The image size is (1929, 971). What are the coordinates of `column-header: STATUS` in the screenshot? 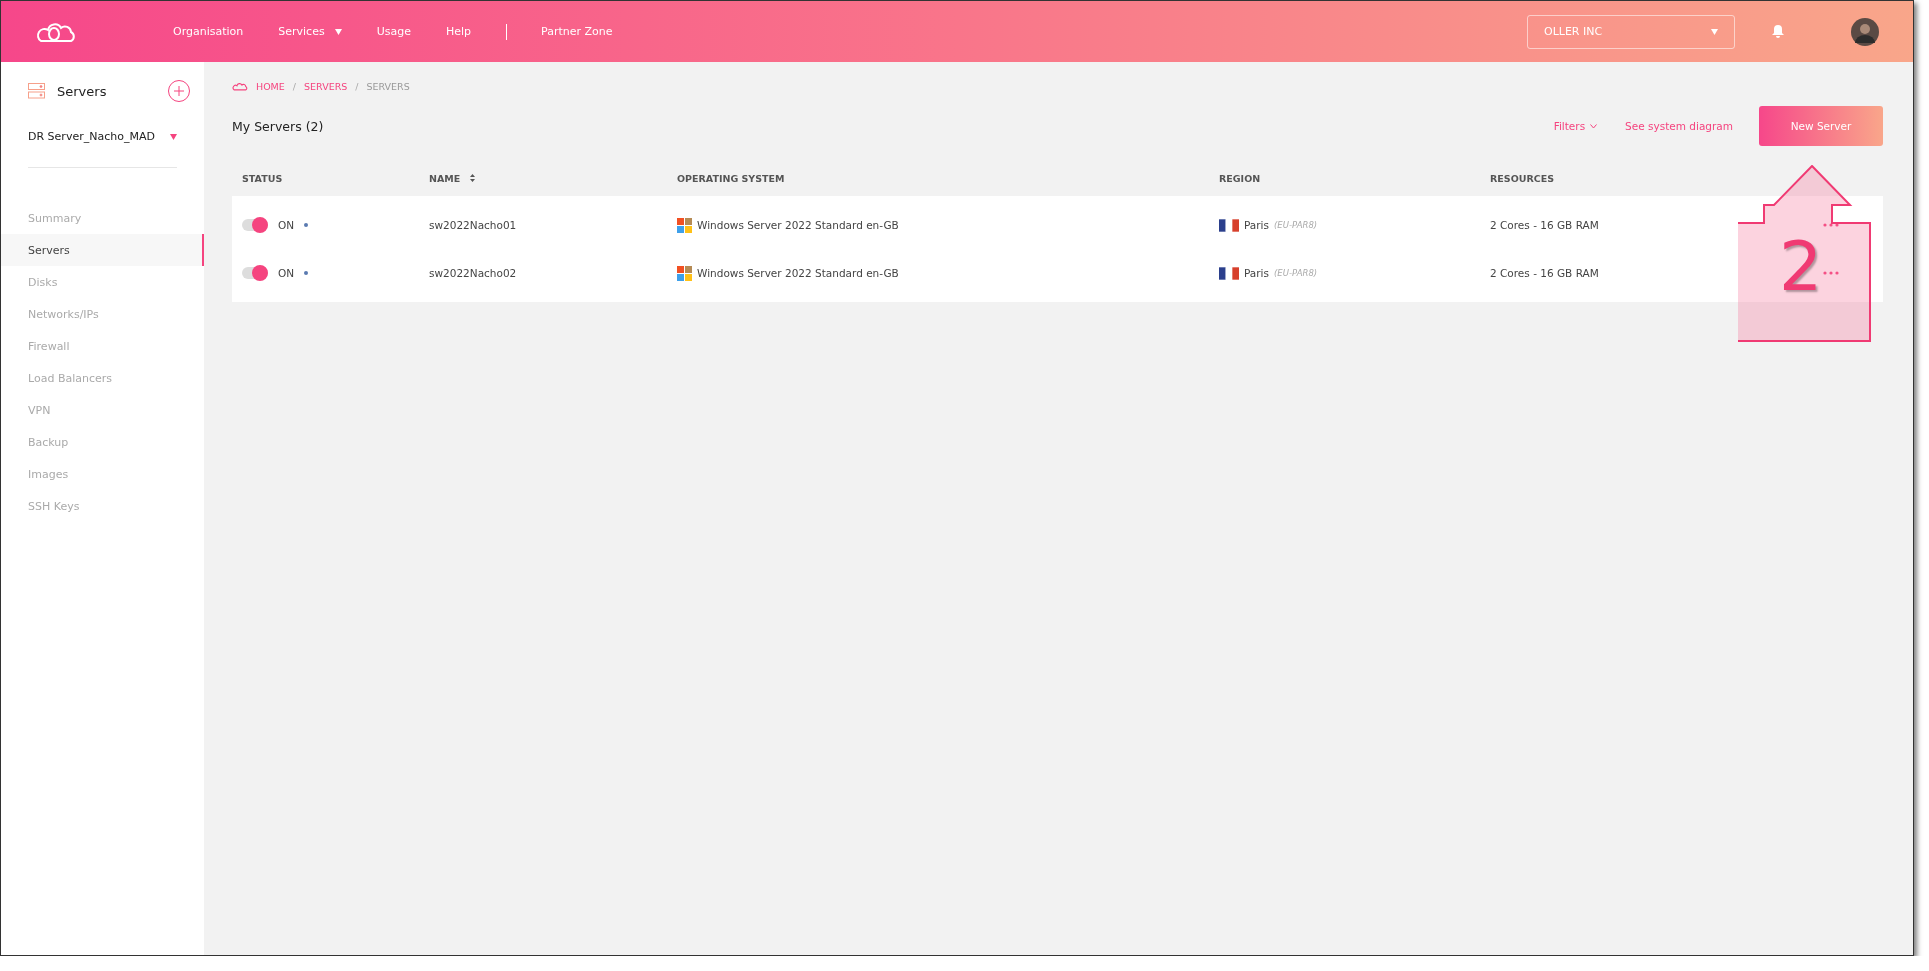 It's located at (263, 178).